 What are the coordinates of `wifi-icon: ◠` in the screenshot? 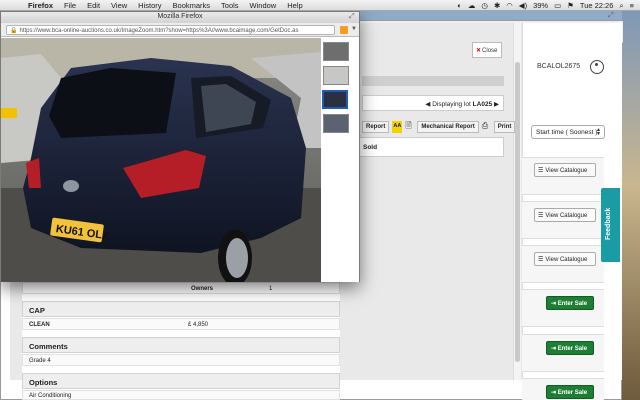 It's located at (509, 5).